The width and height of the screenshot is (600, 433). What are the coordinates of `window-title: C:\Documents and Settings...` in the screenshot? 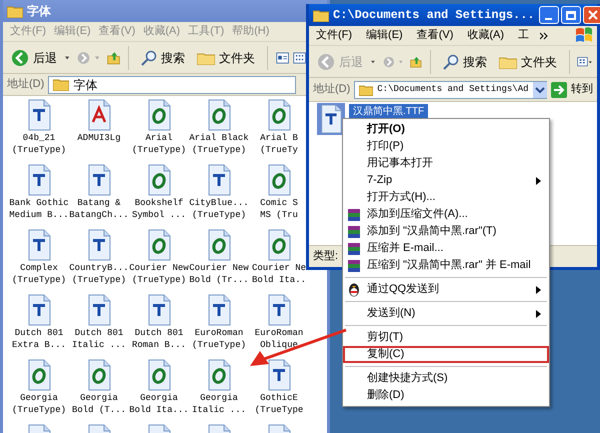 It's located at (434, 15).